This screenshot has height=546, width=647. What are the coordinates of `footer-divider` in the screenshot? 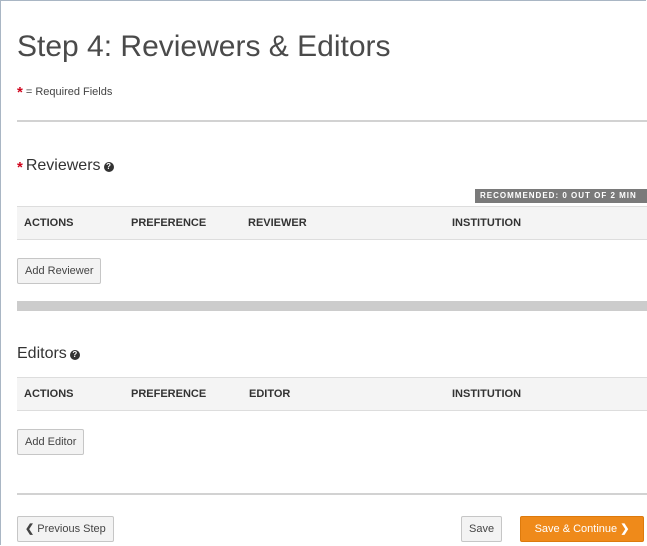 It's located at (332, 494).